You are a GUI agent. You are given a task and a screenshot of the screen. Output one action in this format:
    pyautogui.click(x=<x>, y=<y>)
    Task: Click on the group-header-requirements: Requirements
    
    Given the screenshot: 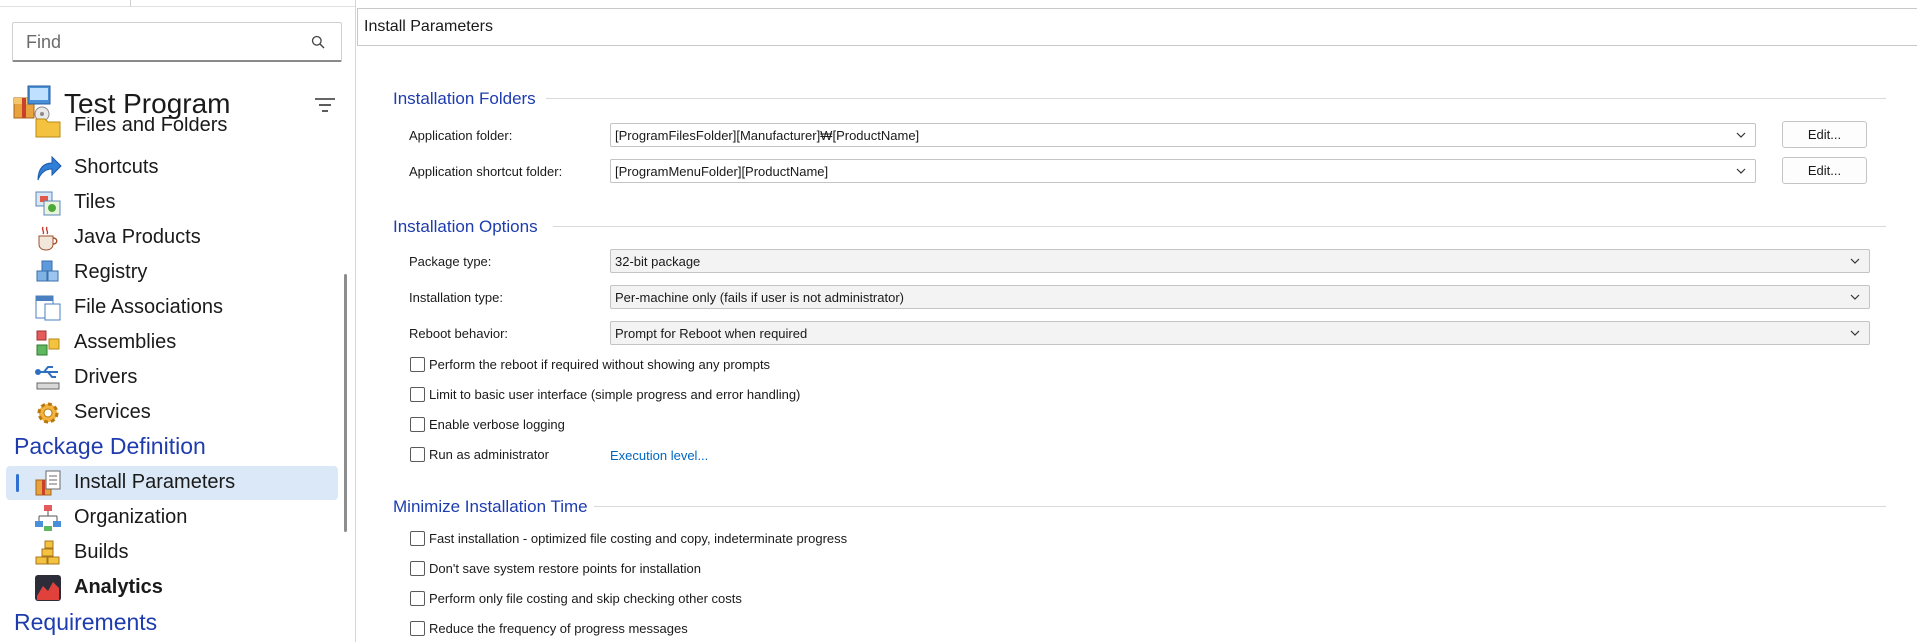 What is the action you would take?
    pyautogui.click(x=85, y=622)
    